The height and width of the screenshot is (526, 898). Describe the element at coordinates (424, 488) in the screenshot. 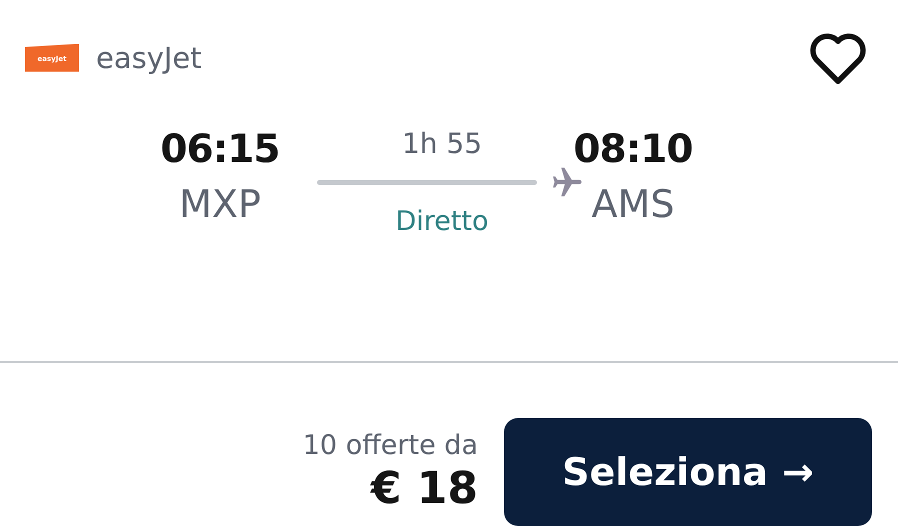

I see `price: € 18` at that location.